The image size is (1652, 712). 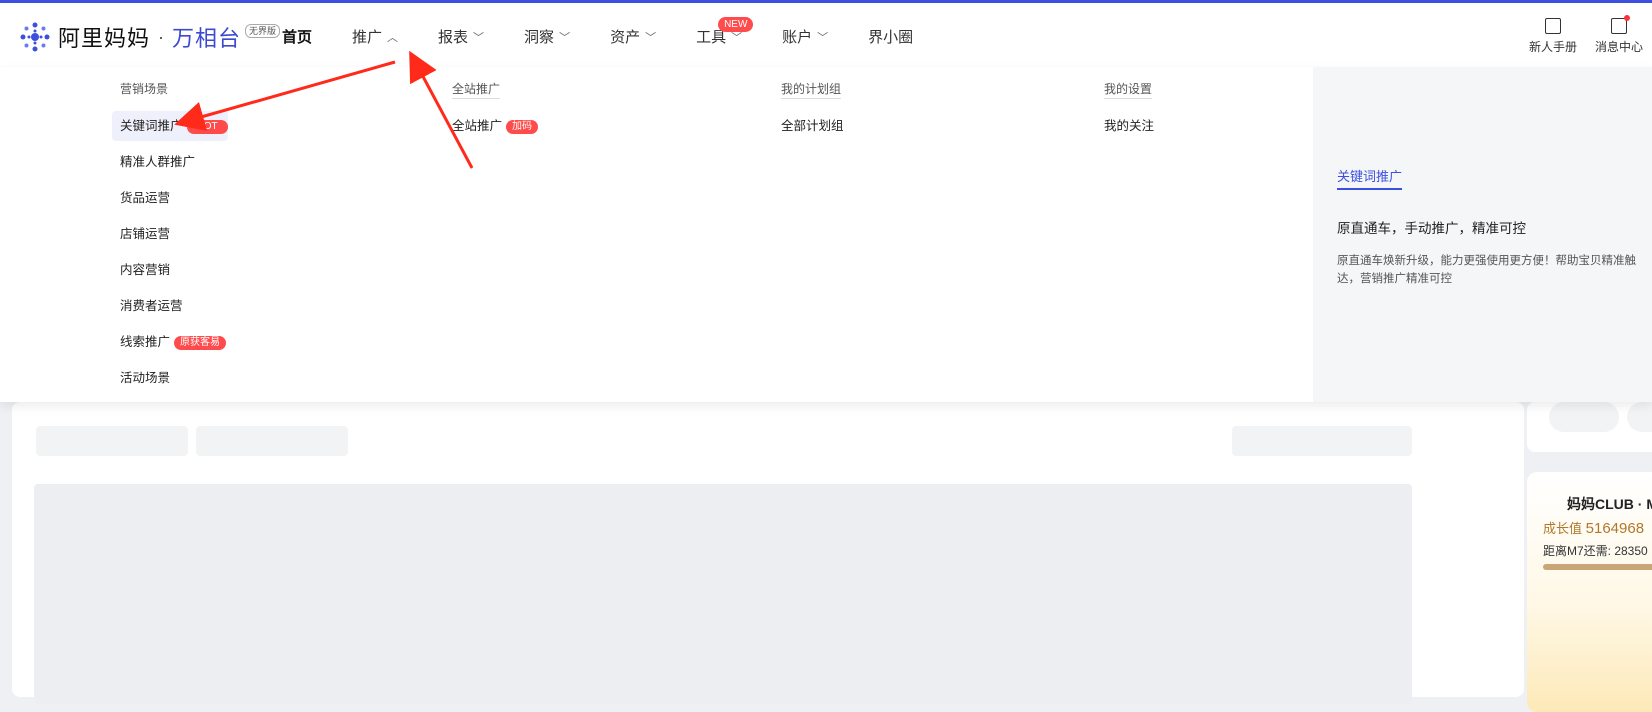 I want to click on nav-community-label: 界小圈, so click(x=891, y=37).